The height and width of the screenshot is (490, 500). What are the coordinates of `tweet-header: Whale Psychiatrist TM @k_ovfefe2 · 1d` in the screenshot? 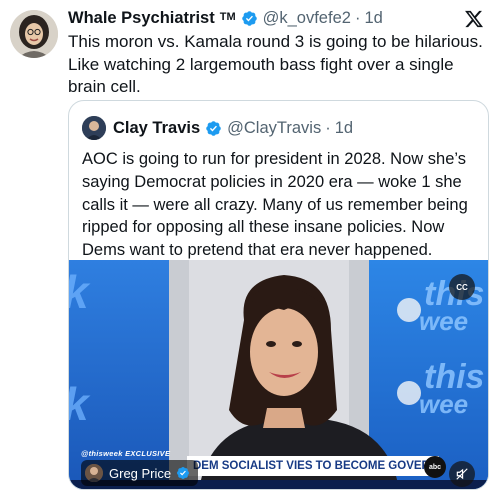 It's located at (225, 18).